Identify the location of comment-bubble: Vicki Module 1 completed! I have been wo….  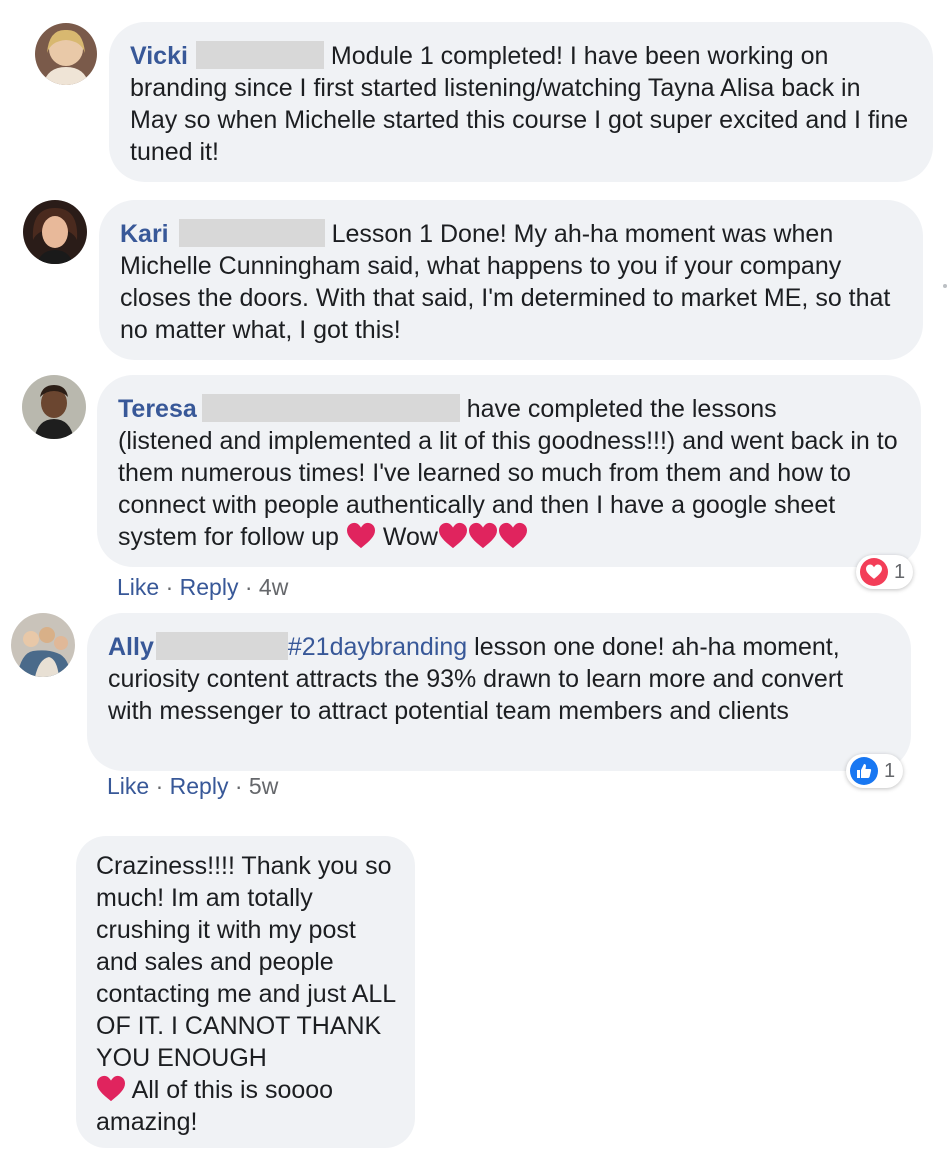
(521, 102).